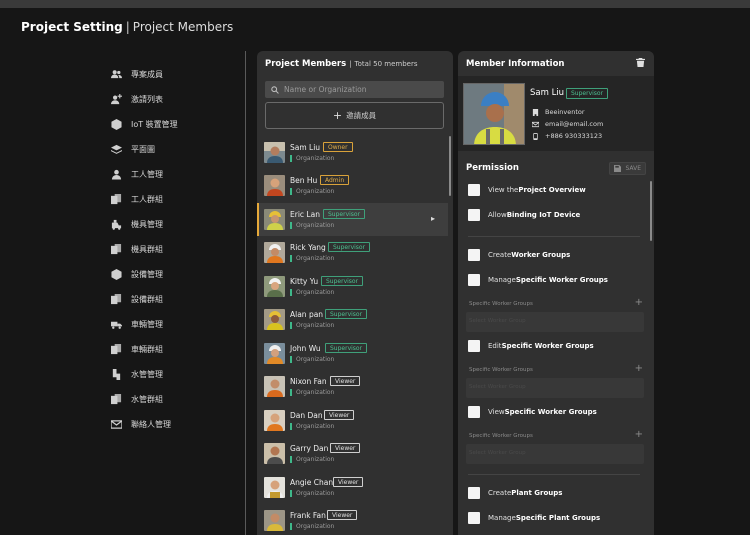 The image size is (750, 535). What do you see at coordinates (335, 180) in the screenshot?
I see `status-badge: Admin` at bounding box center [335, 180].